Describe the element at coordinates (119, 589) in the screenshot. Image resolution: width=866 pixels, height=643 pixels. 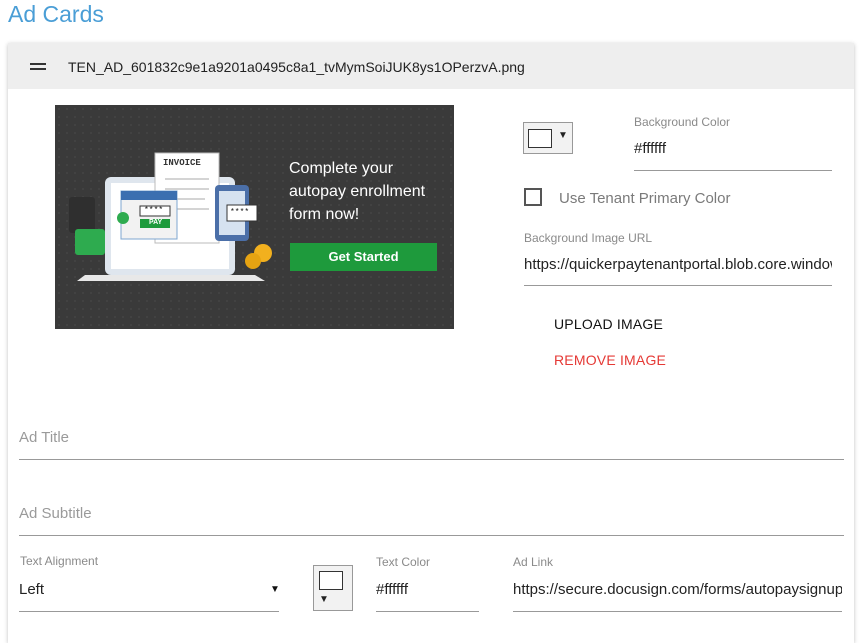
I see `text-alignment-select: Left` at that location.